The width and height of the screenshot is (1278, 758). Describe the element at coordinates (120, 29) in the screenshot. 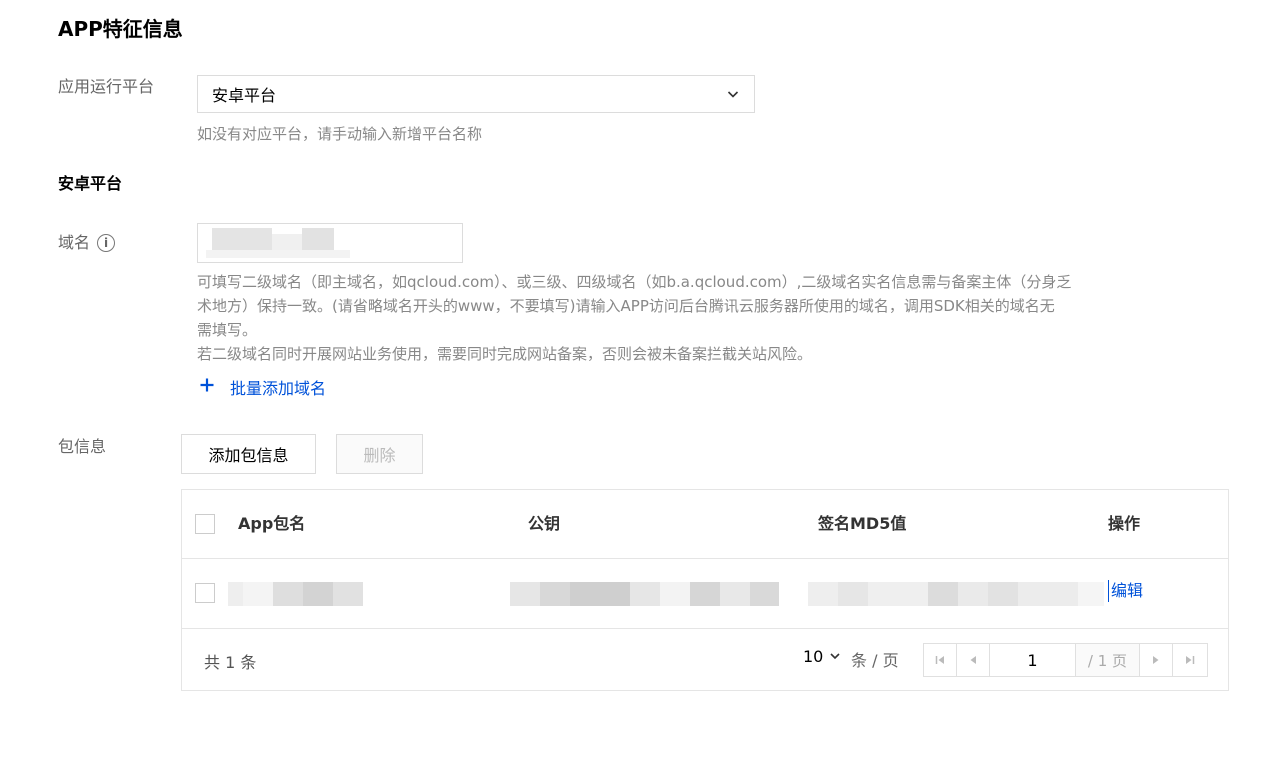

I see `page-title: APP特征信息` at that location.